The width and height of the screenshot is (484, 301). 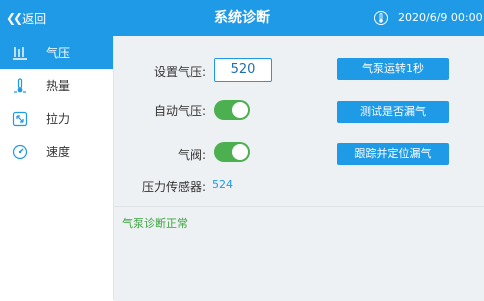 What do you see at coordinates (155, 223) in the screenshot?
I see `status-message: 气泵诊断正常` at bounding box center [155, 223].